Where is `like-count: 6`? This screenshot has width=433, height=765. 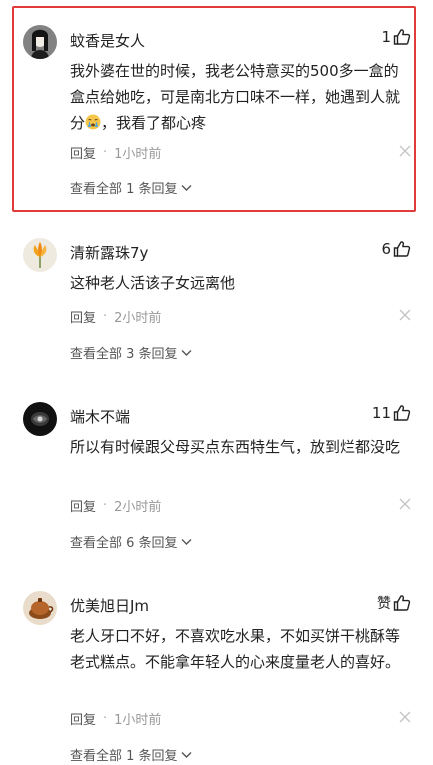 like-count: 6 is located at coordinates (386, 249).